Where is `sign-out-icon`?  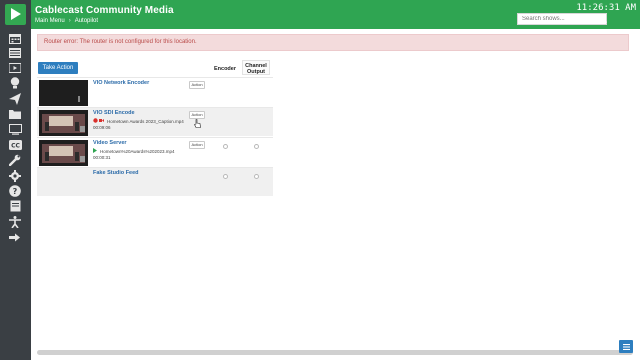 sign-out-icon is located at coordinates (15, 237).